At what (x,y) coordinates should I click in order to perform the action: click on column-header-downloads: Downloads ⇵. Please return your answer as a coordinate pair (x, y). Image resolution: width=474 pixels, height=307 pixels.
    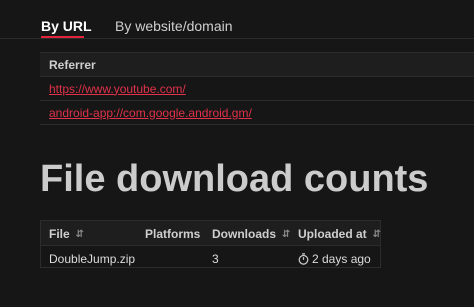
    Looking at the image, I should click on (251, 234).